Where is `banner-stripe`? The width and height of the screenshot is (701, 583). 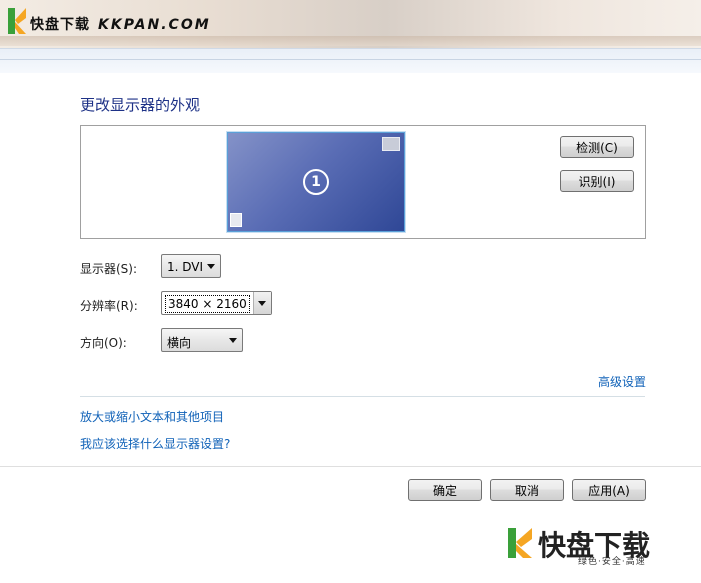 banner-stripe is located at coordinates (350, 41).